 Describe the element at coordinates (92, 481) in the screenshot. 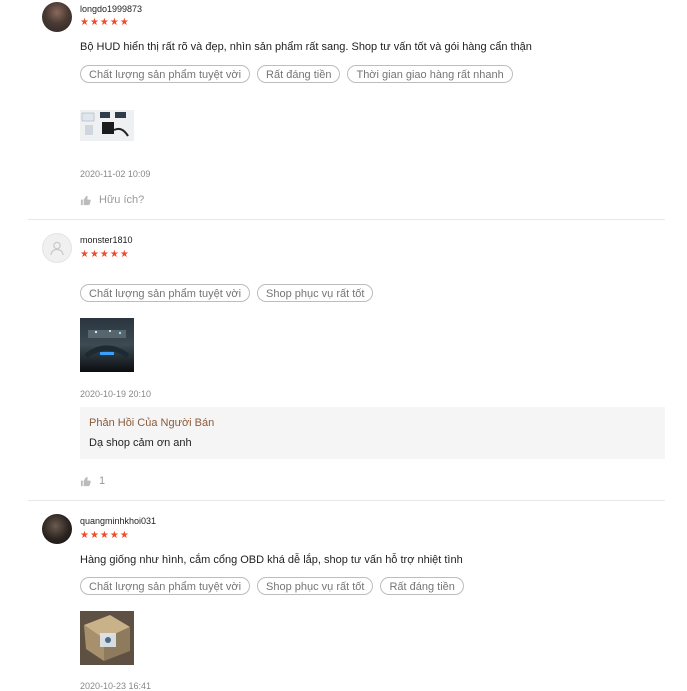

I see `helpful-button: 1` at that location.